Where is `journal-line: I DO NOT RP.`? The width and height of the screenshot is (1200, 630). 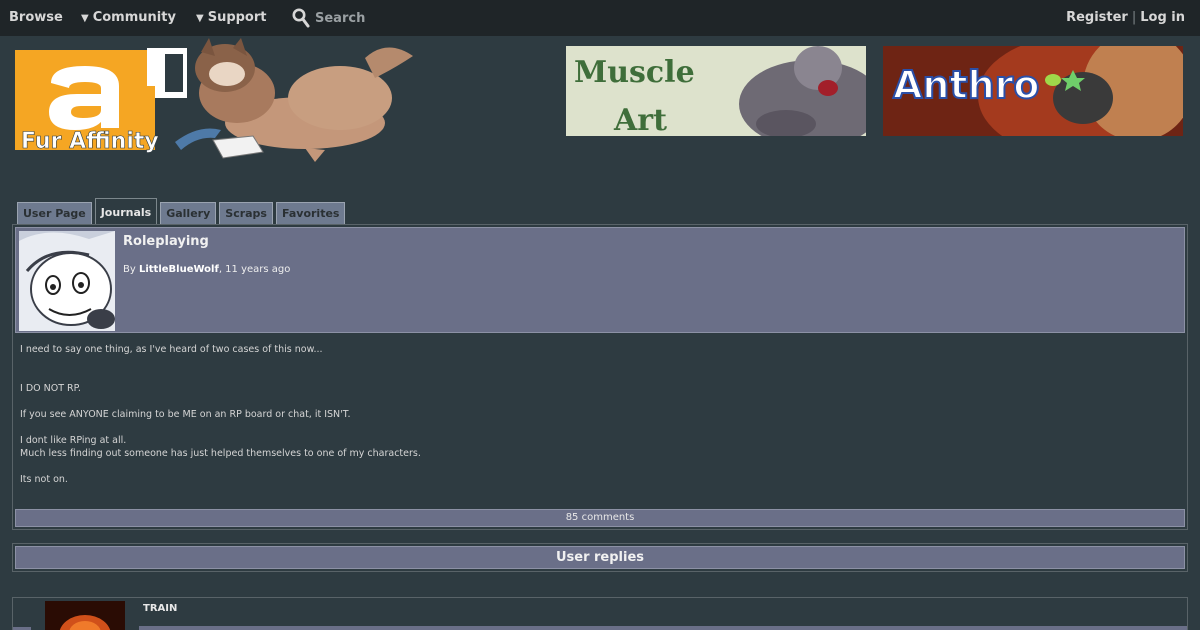
journal-line: I DO NOT RP. is located at coordinates (50, 388).